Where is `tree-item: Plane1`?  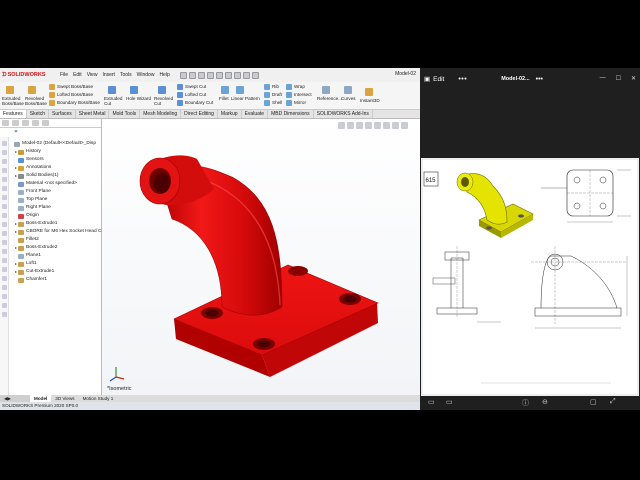
tree-item: Plane1 is located at coordinates (56, 256).